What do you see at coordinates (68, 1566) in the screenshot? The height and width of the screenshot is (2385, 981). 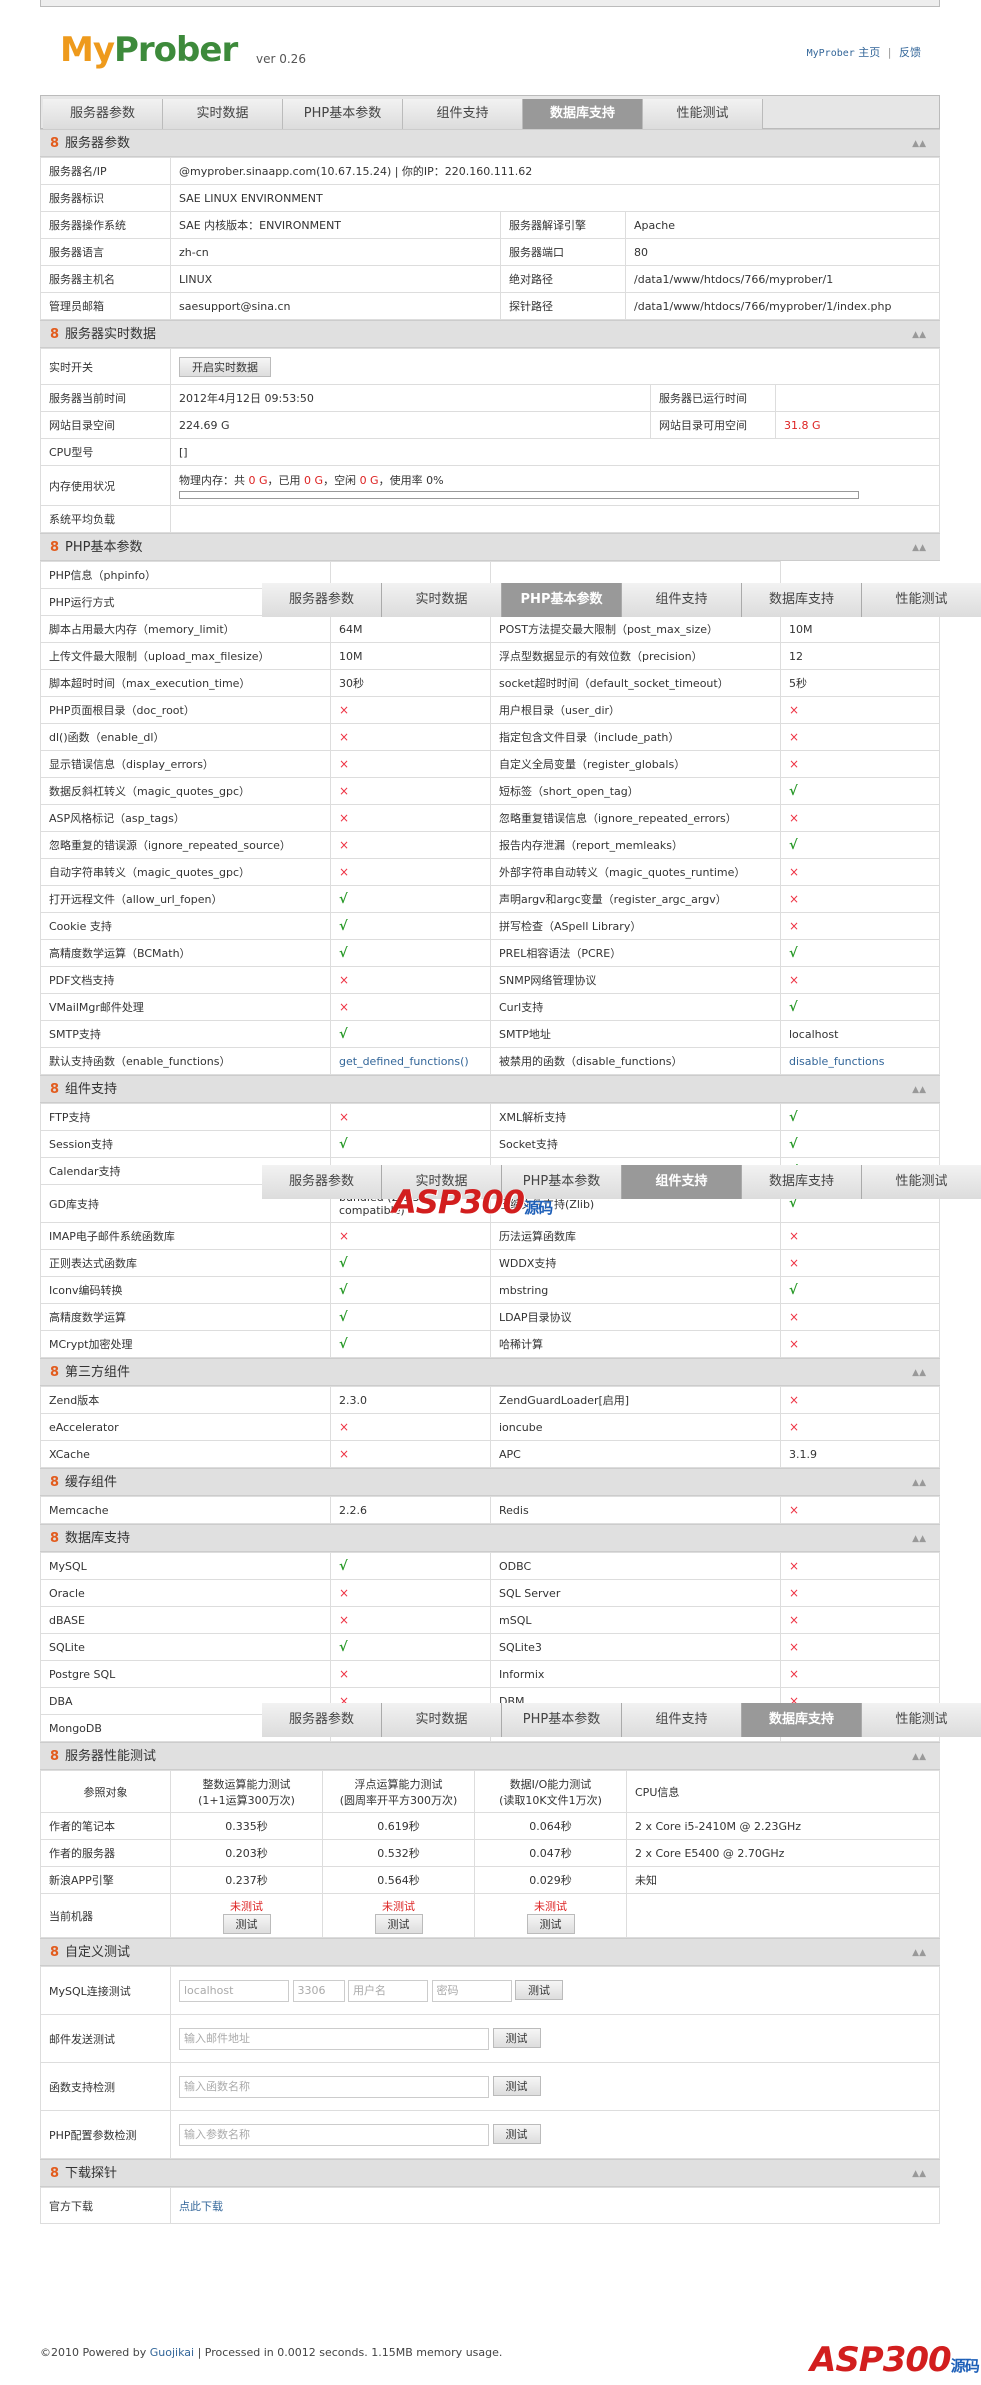 I see `cell-text: MySQL` at bounding box center [68, 1566].